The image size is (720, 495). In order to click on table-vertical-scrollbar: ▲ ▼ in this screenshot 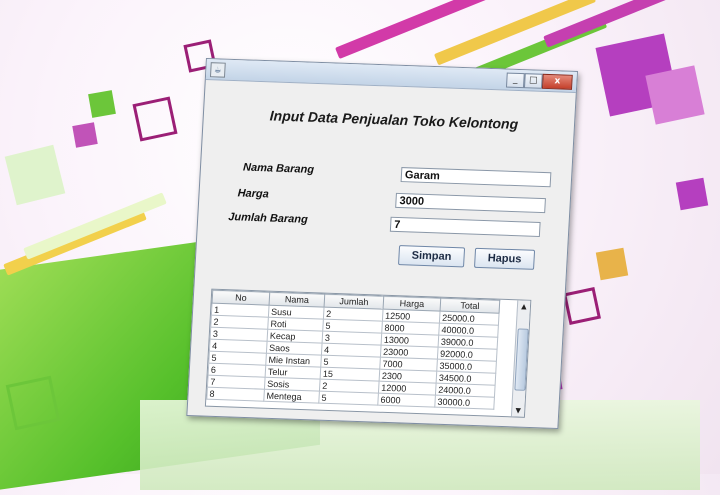, I will do `click(520, 358)`.